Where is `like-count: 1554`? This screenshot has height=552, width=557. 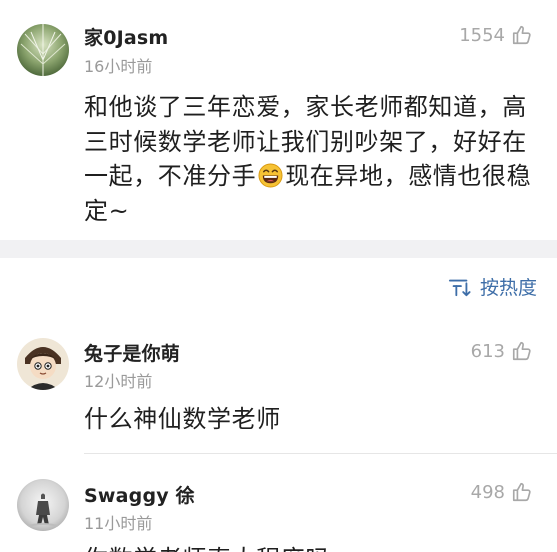 like-count: 1554 is located at coordinates (482, 35).